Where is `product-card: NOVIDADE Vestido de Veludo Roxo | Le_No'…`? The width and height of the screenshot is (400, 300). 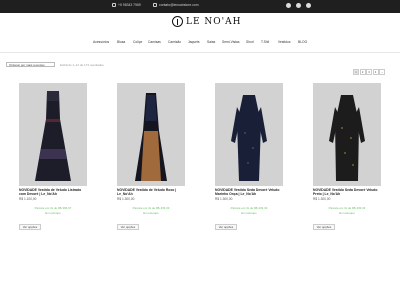
product-card: NOVIDADE Vestido de Veludo Roxo | Le_No'… is located at coordinates (151, 158).